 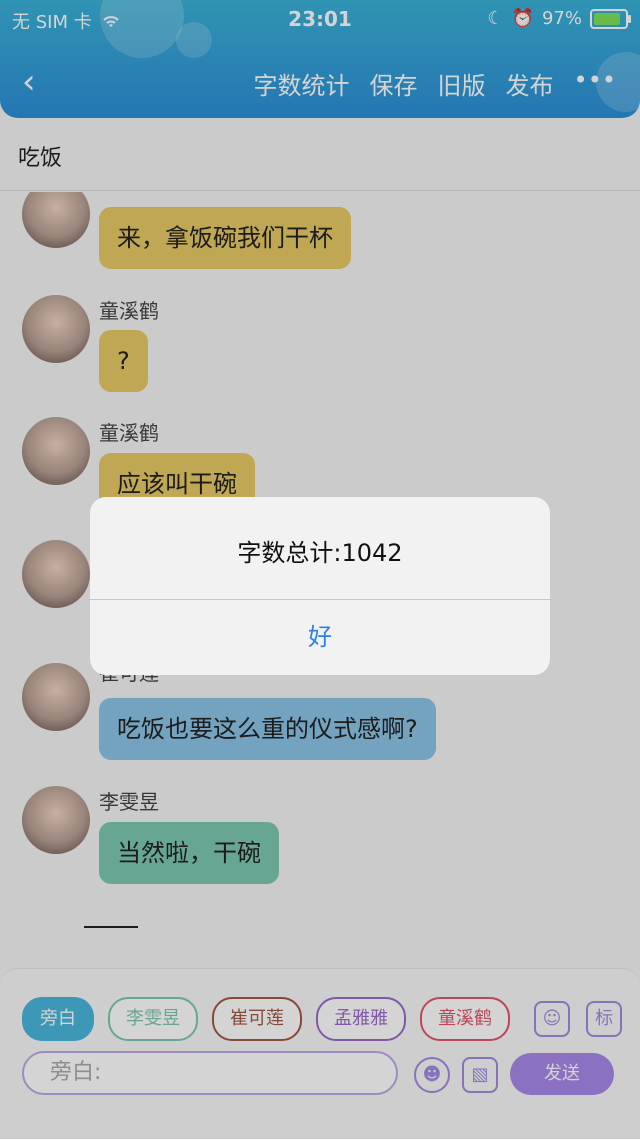 What do you see at coordinates (320, 553) in the screenshot?
I see `alert-message: 字数总计:1042` at bounding box center [320, 553].